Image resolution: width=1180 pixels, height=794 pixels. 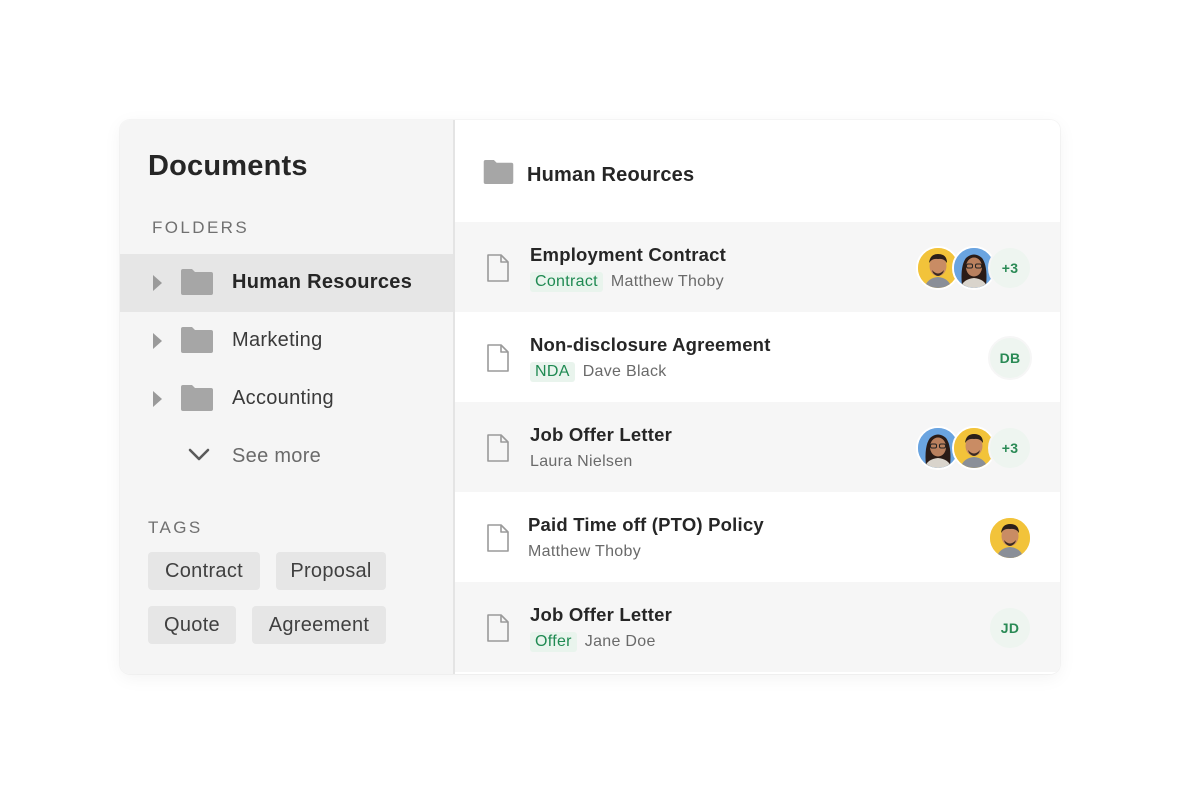 I want to click on folder-header: Human Reources, so click(x=757, y=171).